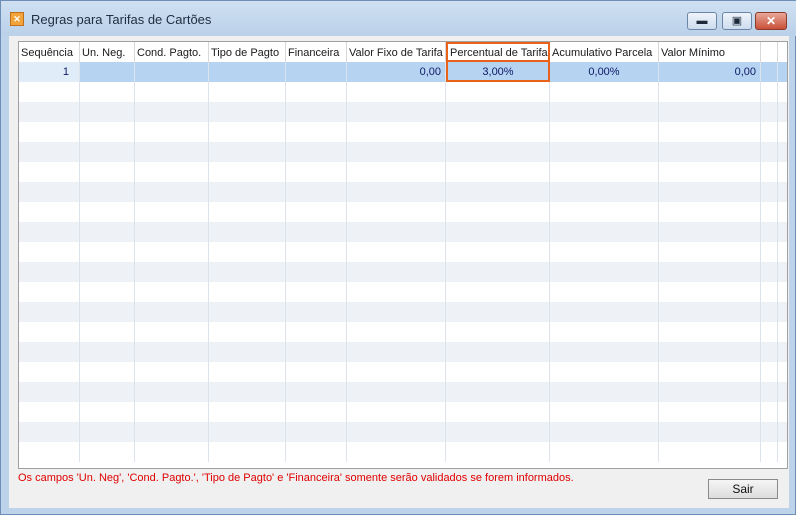 The image size is (796, 515). I want to click on column-header-cond-pagto: Cond. Pagto., so click(172, 52).